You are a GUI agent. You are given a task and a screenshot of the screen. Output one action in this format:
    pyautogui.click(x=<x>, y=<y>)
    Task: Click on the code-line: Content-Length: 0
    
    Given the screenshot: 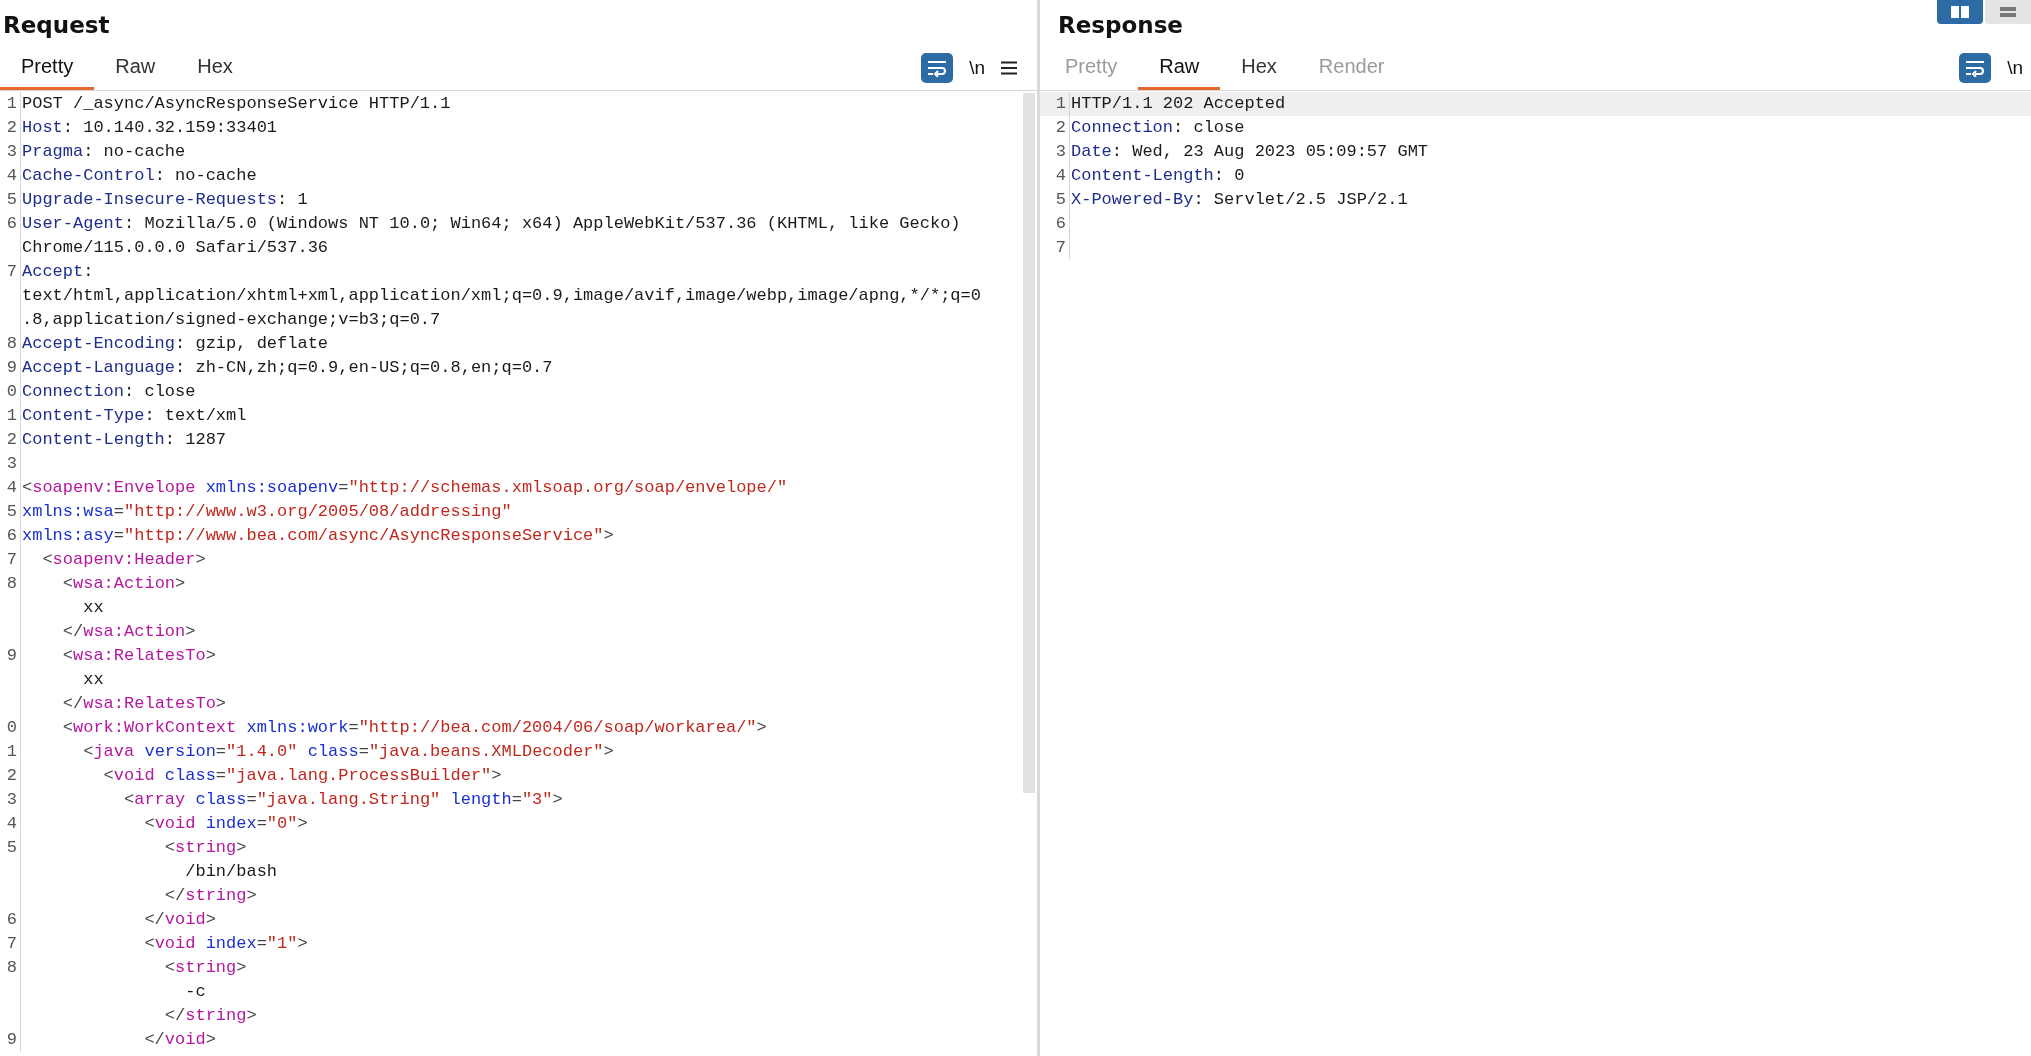 What is the action you would take?
    pyautogui.click(x=1158, y=175)
    